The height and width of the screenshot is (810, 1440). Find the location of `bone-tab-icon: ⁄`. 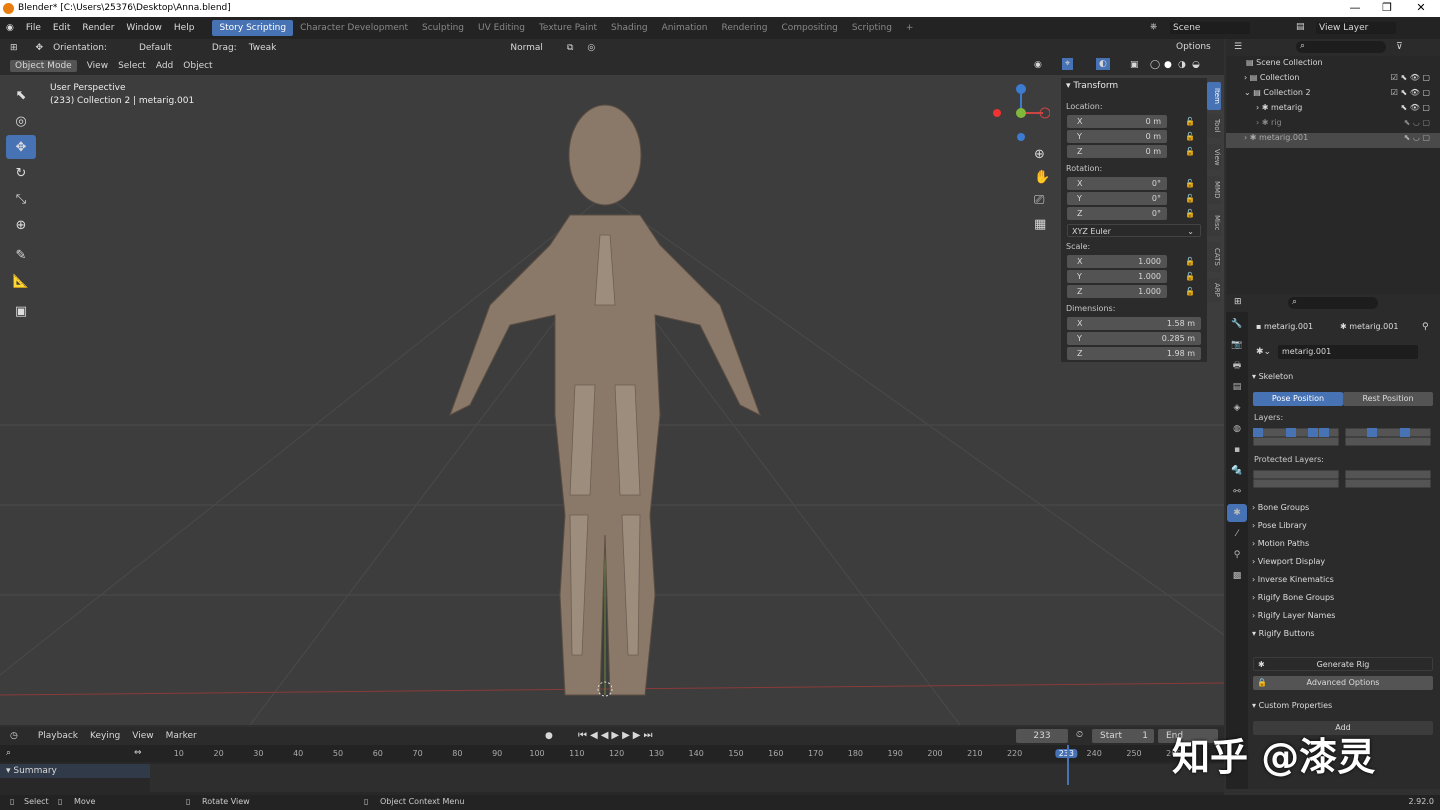

bone-tab-icon: ⁄ is located at coordinates (1237, 534).